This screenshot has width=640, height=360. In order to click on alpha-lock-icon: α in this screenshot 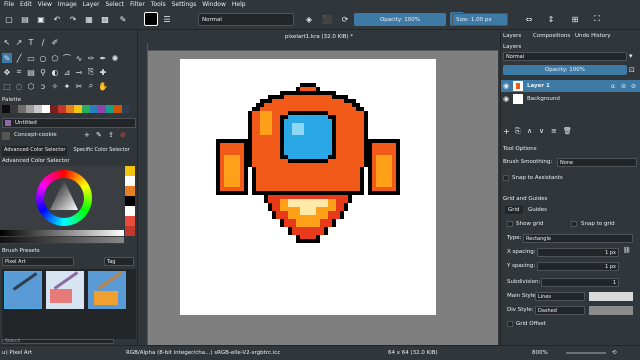, I will do `click(613, 86)`.